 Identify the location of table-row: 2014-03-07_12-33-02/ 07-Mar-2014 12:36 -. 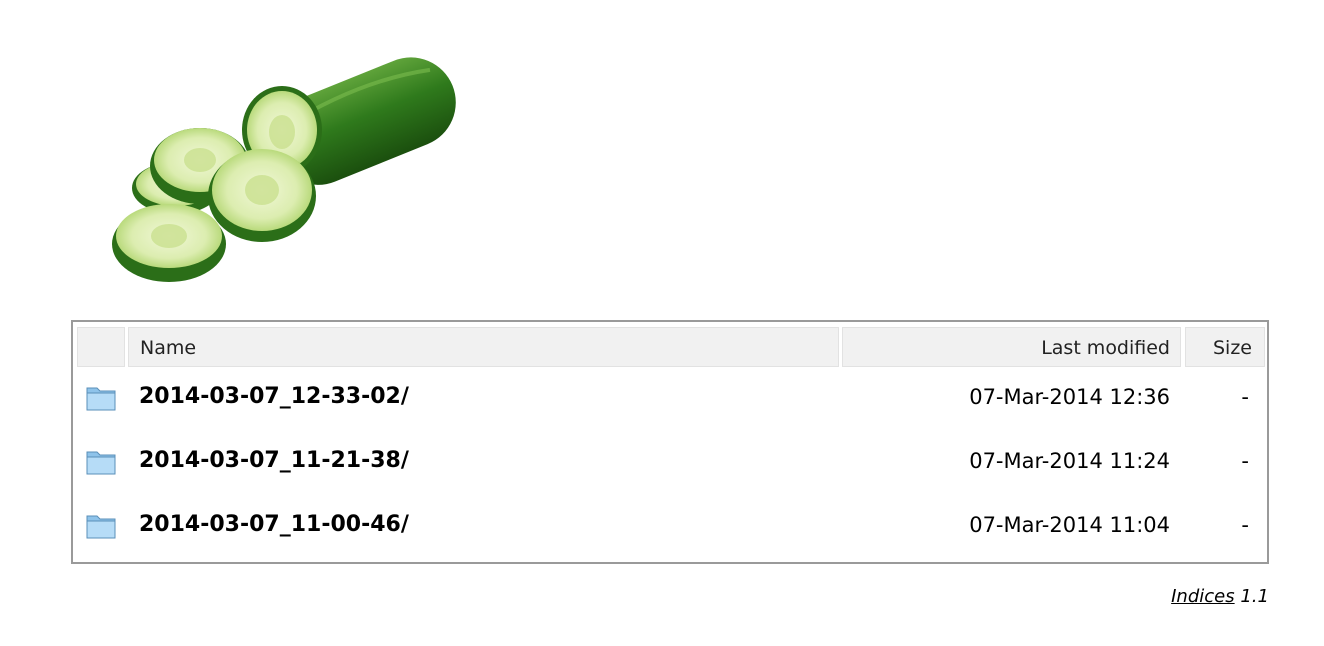
(670, 402).